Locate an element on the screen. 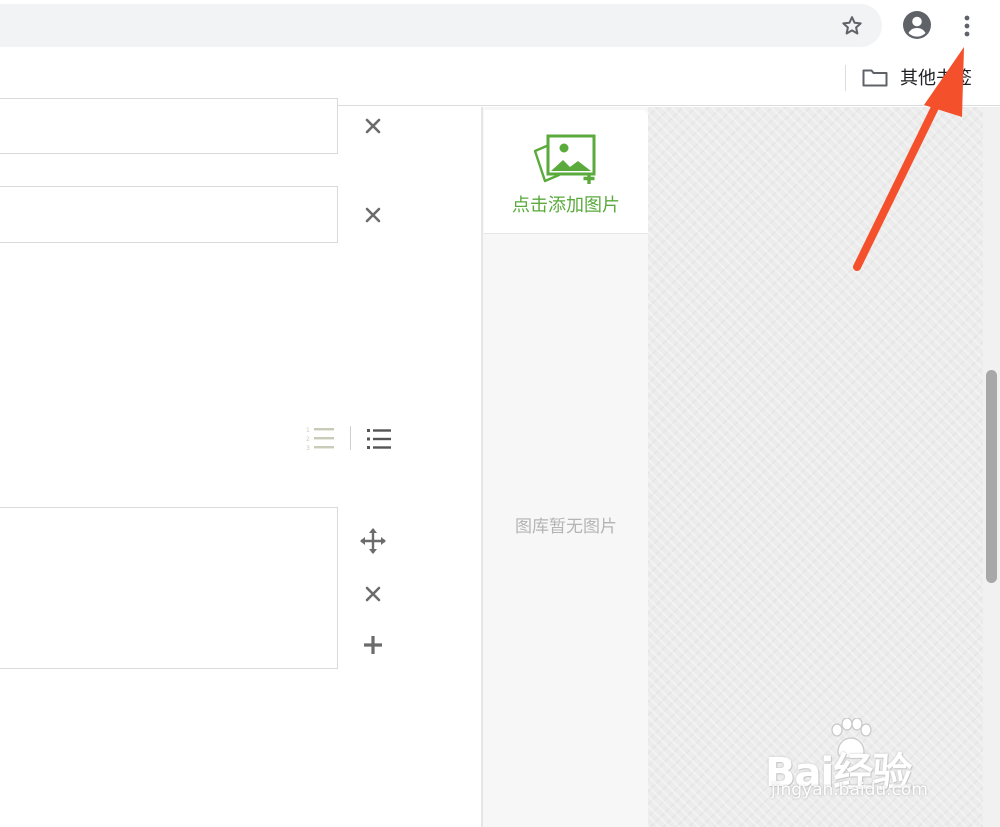  content-textarea is located at coordinates (169, 588).